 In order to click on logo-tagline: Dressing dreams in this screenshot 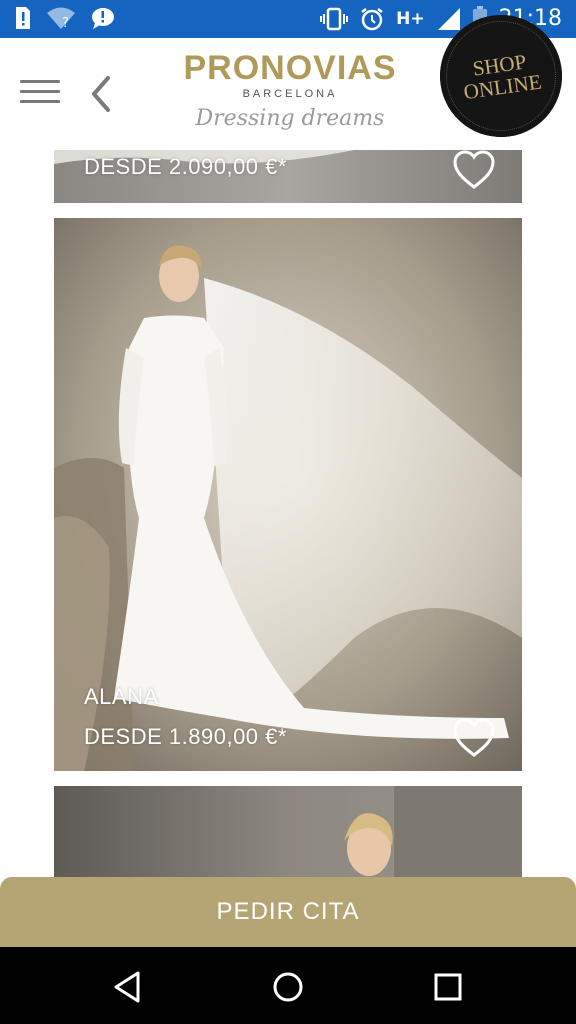, I will do `click(290, 118)`.